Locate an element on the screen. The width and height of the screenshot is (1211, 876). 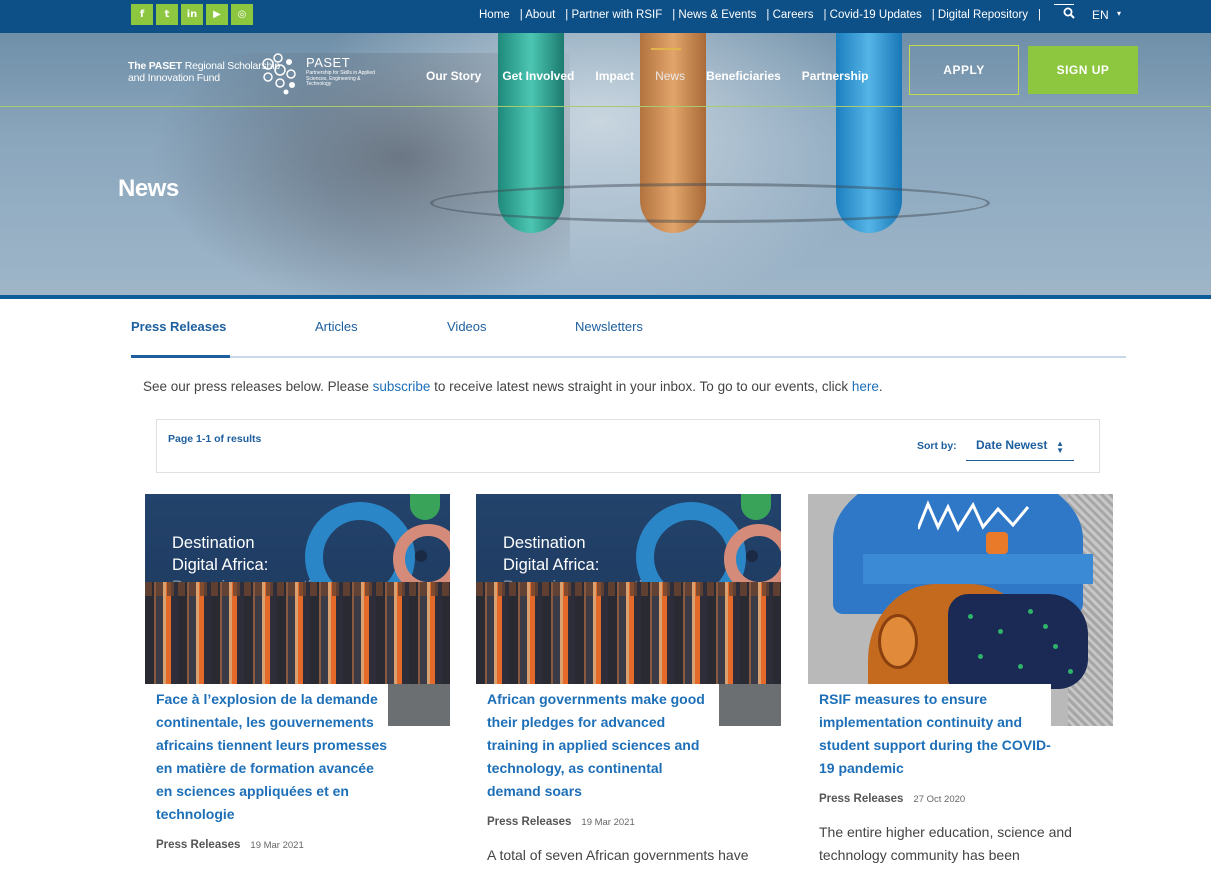
tab-newsletters: Newsletters is located at coordinates (609, 326).